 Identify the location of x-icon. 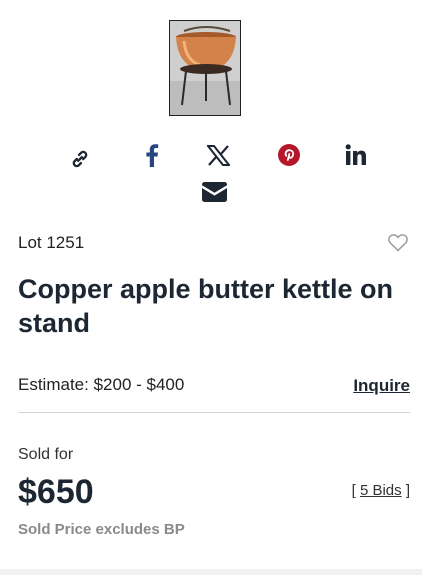
(218, 158).